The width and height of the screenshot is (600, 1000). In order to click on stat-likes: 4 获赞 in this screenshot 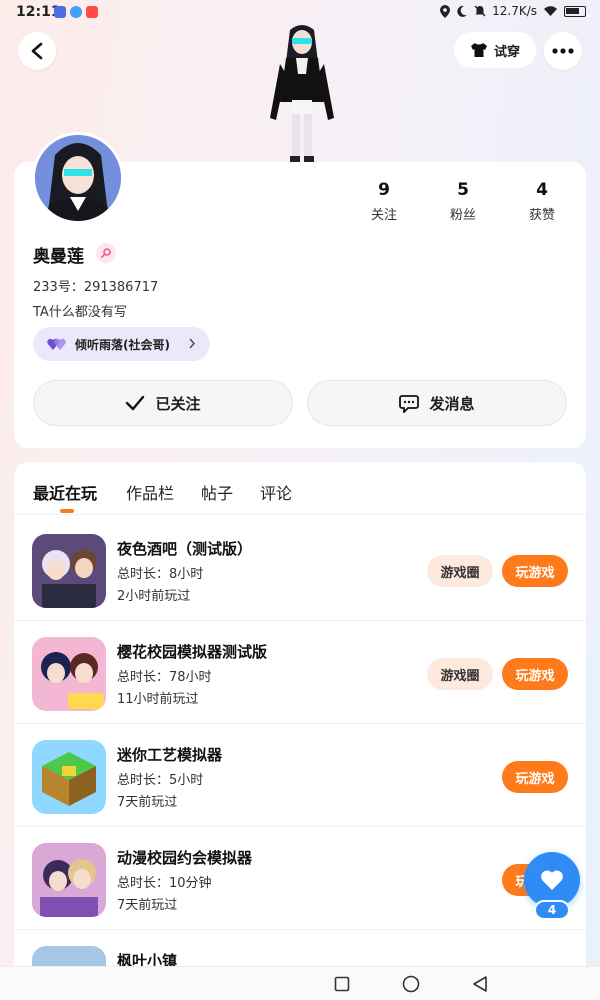, I will do `click(542, 201)`.